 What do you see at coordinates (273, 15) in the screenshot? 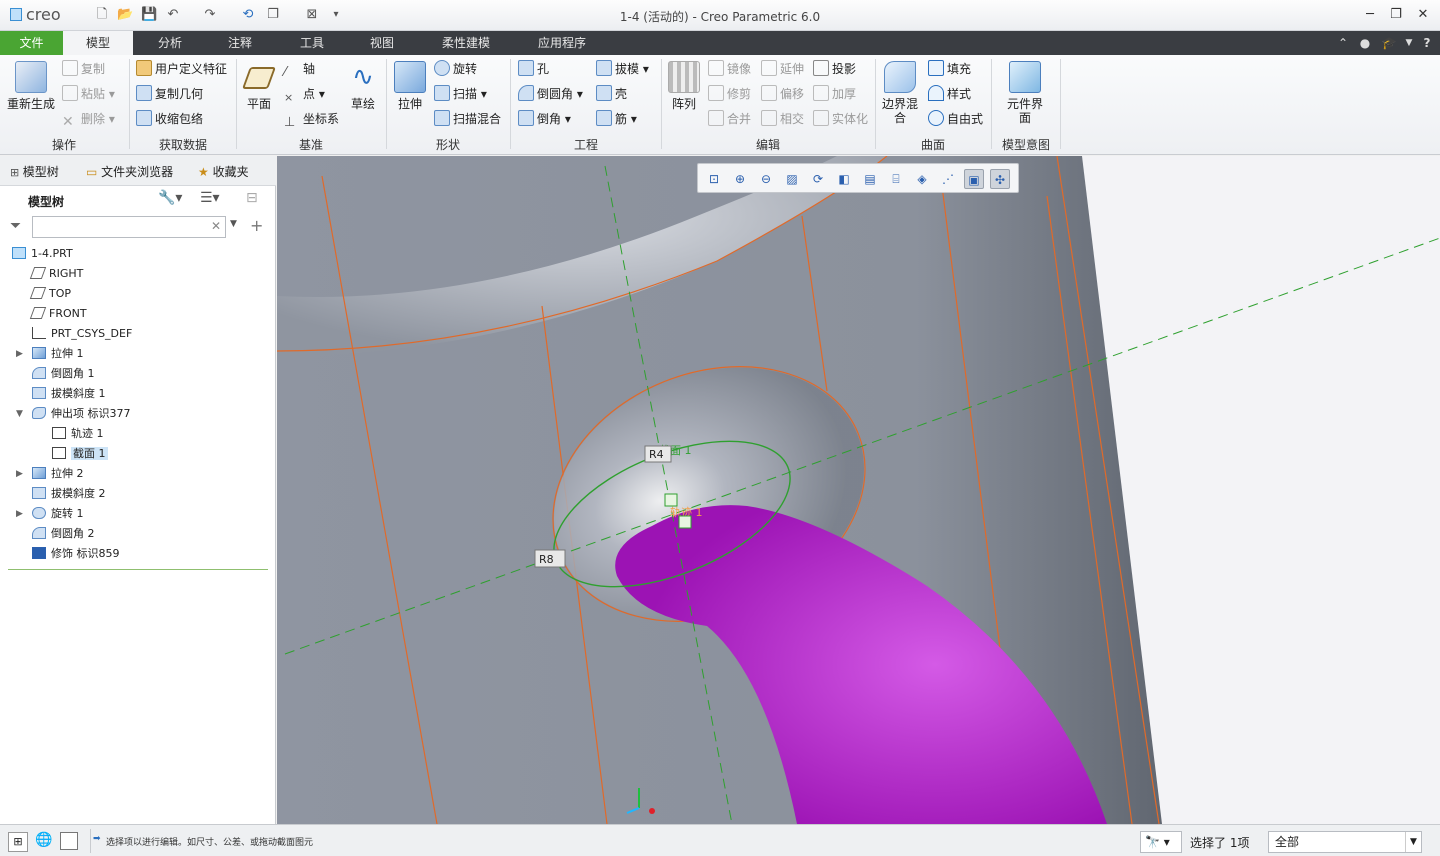
I see `windows-icon: ❐` at bounding box center [273, 15].